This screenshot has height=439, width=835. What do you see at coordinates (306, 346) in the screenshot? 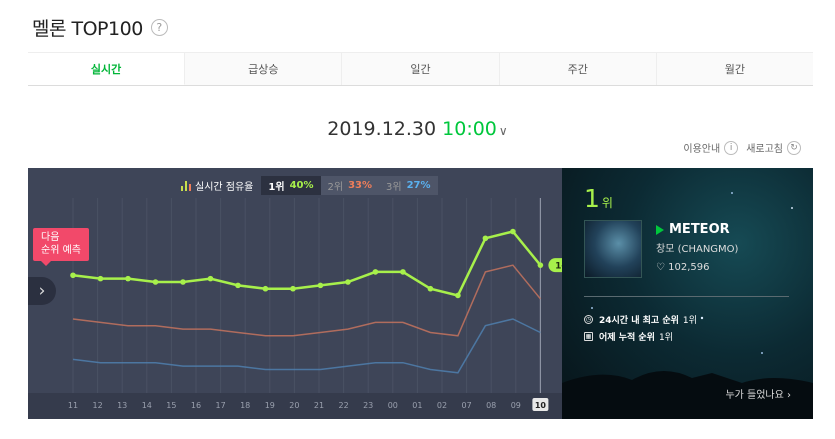
I see `series-line-3위` at bounding box center [306, 346].